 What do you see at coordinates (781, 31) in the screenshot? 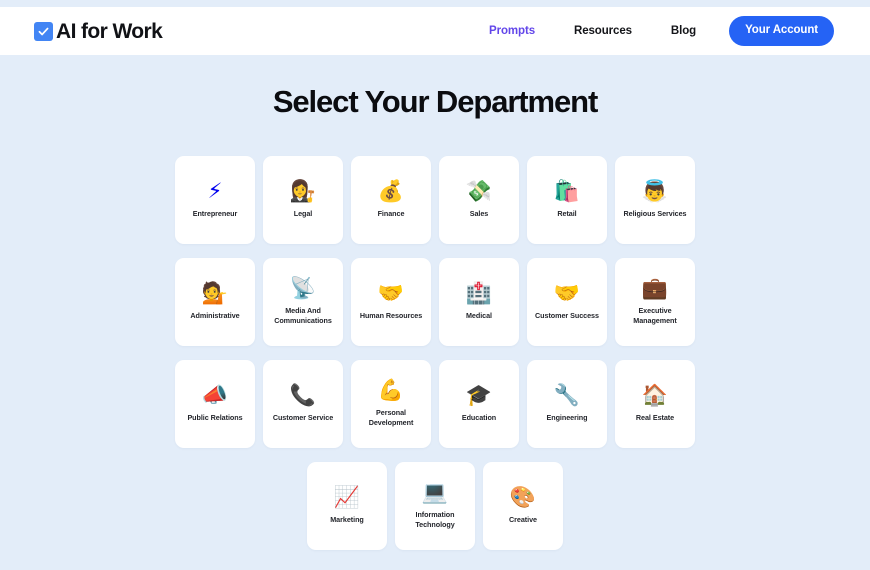
I see `your-account-button: Your Account` at bounding box center [781, 31].